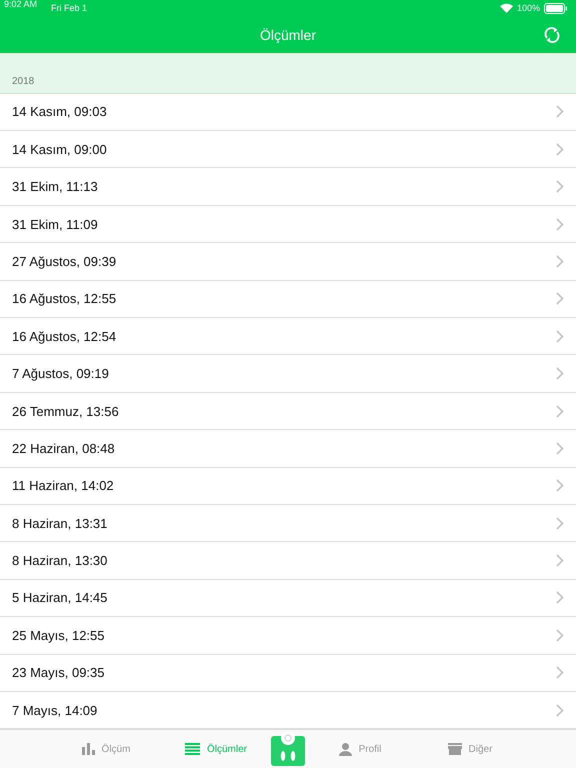  I want to click on nav-title: Ölçümler, so click(288, 34).